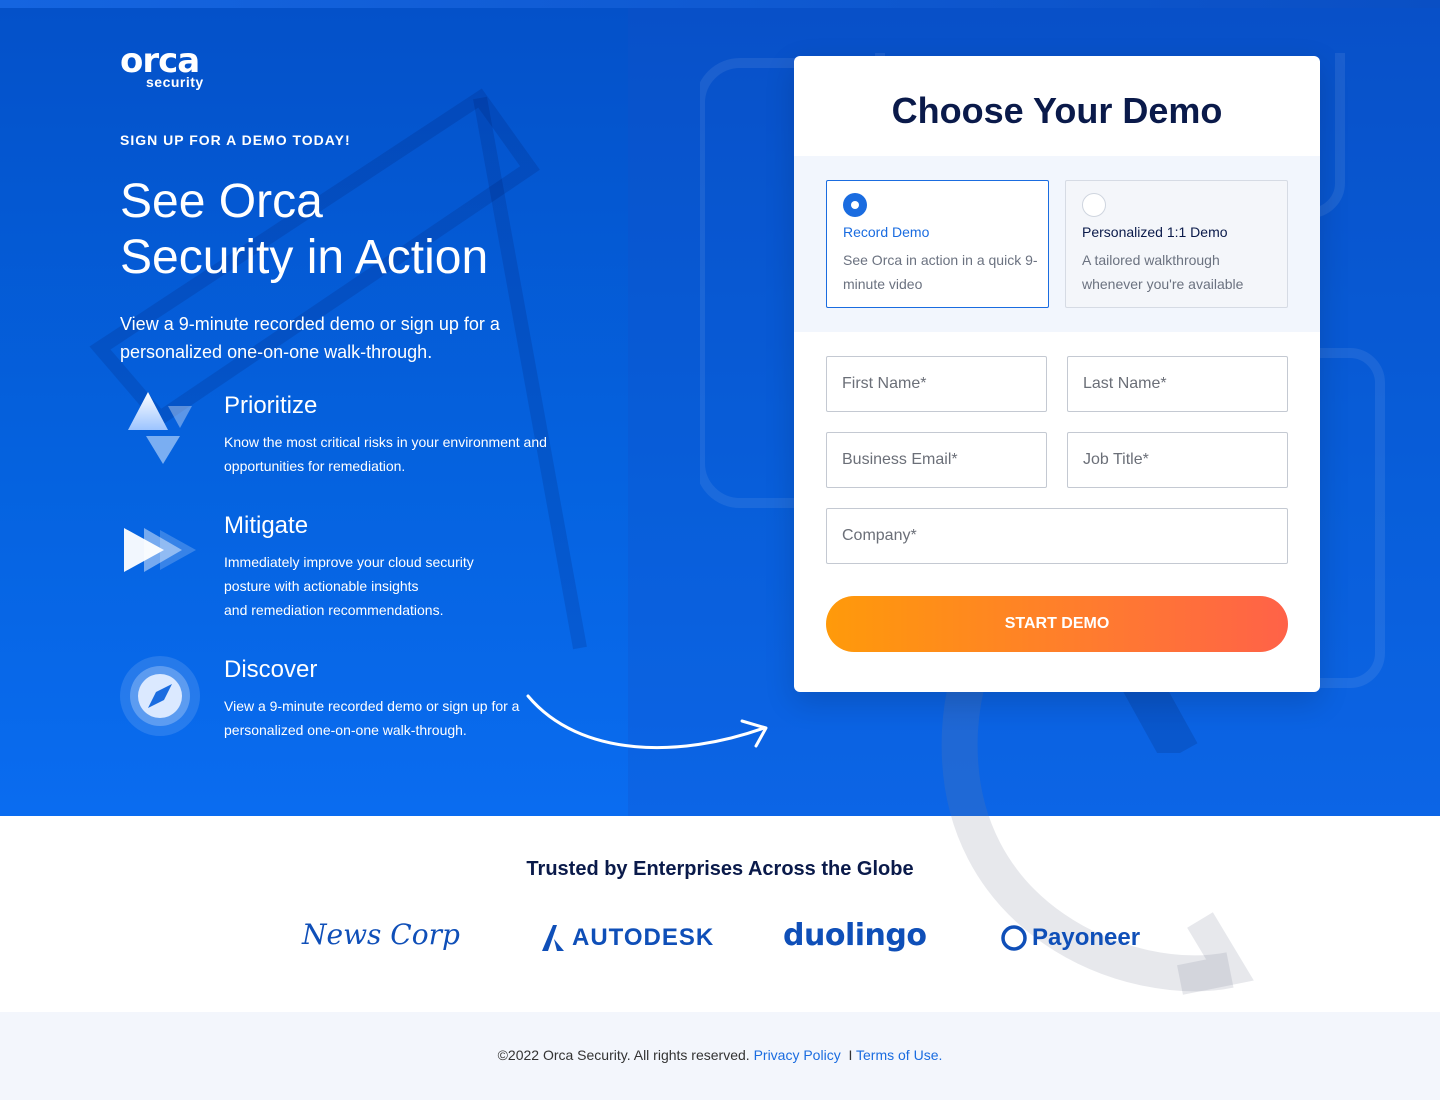 Image resolution: width=1440 pixels, height=1100 pixels. What do you see at coordinates (271, 405) in the screenshot?
I see `feature-title: Prioritize` at bounding box center [271, 405].